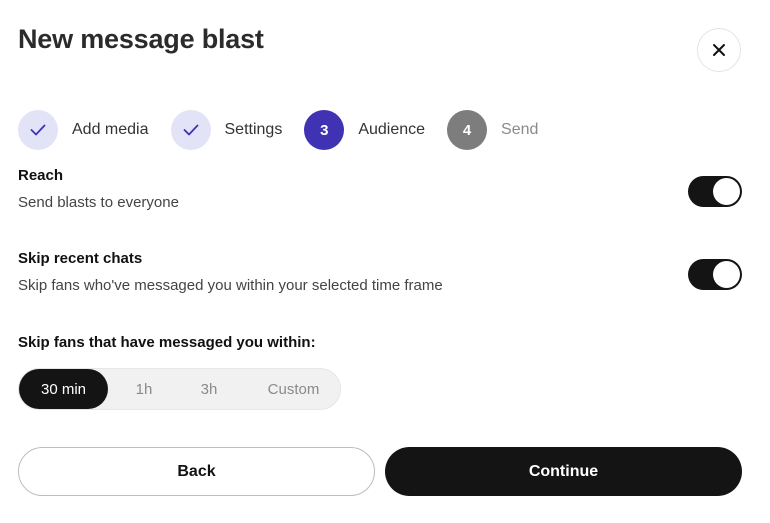  I want to click on skip-recent-toggle, so click(715, 274).